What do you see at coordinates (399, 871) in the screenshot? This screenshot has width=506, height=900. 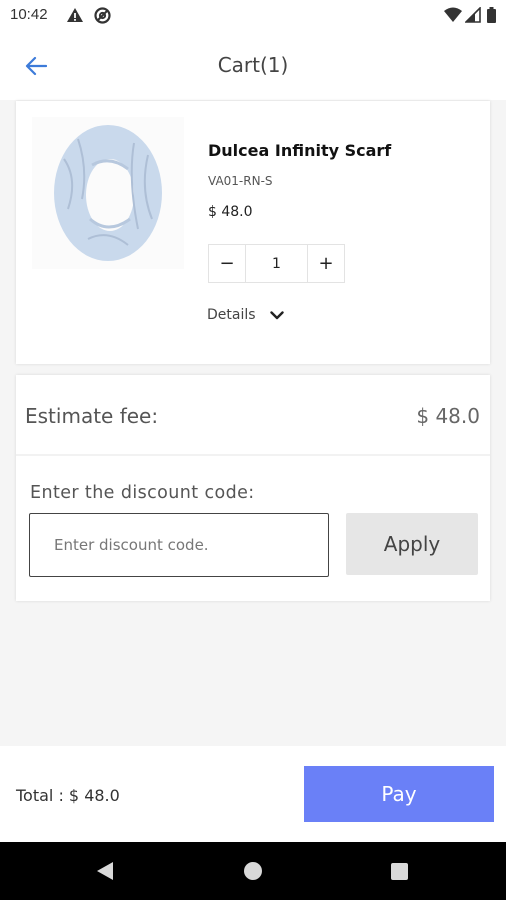 I see `recents-square-icon` at bounding box center [399, 871].